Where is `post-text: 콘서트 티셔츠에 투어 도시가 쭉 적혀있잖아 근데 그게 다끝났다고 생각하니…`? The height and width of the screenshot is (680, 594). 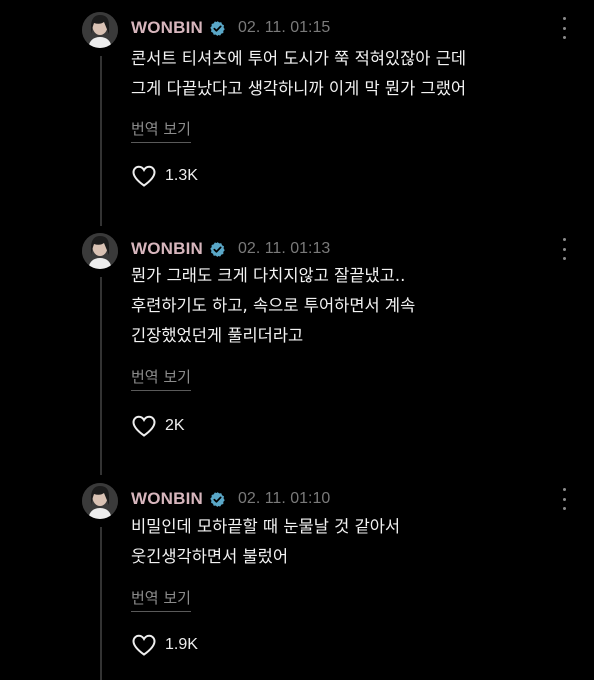 post-text: 콘서트 티셔츠에 투어 도시가 쭉 적혀있잖아 근데 그게 다끝났다고 생각하니… is located at coordinates (298, 74).